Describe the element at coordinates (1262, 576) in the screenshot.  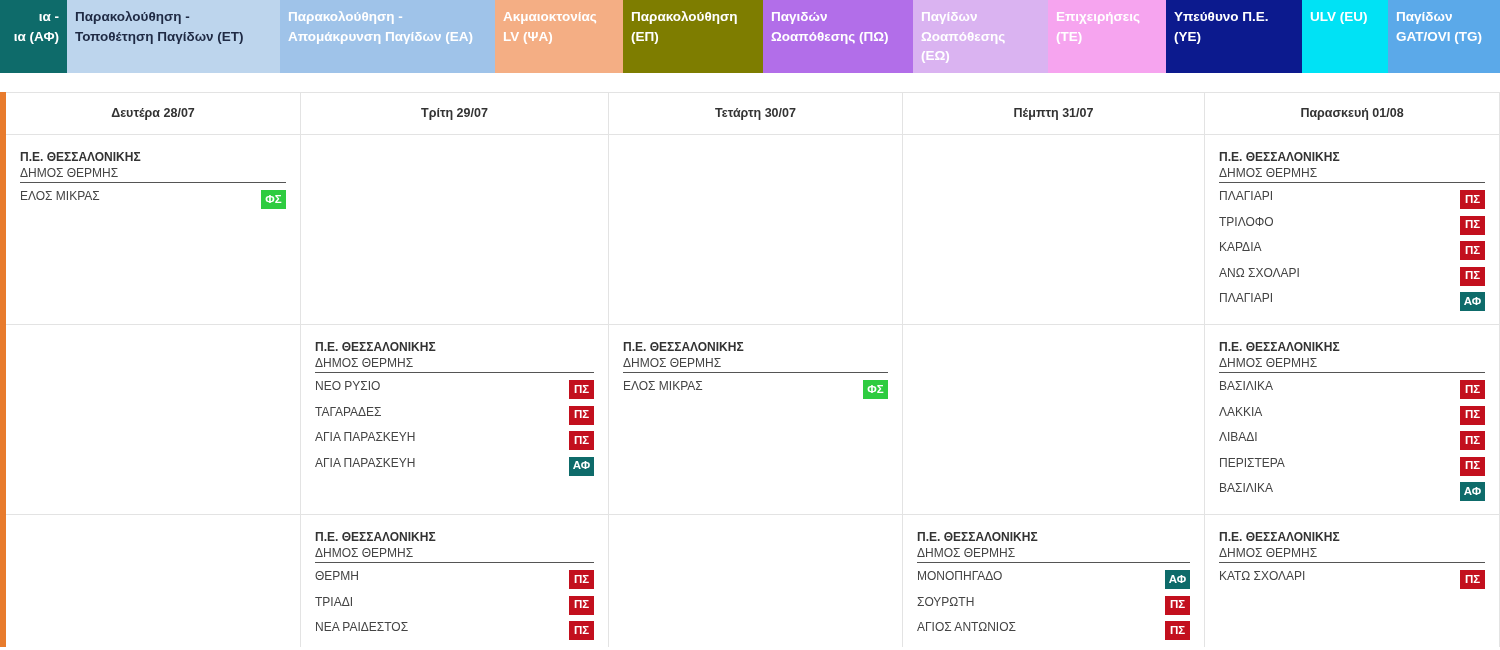
I see `place-name: ΚΑΤΩ ΣΧΟΛΑΡΙ` at that location.